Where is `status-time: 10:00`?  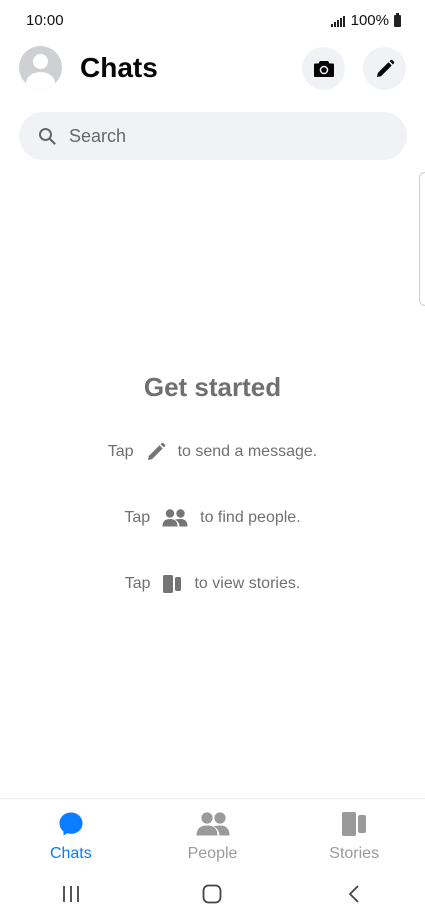
status-time: 10:00 is located at coordinates (45, 20).